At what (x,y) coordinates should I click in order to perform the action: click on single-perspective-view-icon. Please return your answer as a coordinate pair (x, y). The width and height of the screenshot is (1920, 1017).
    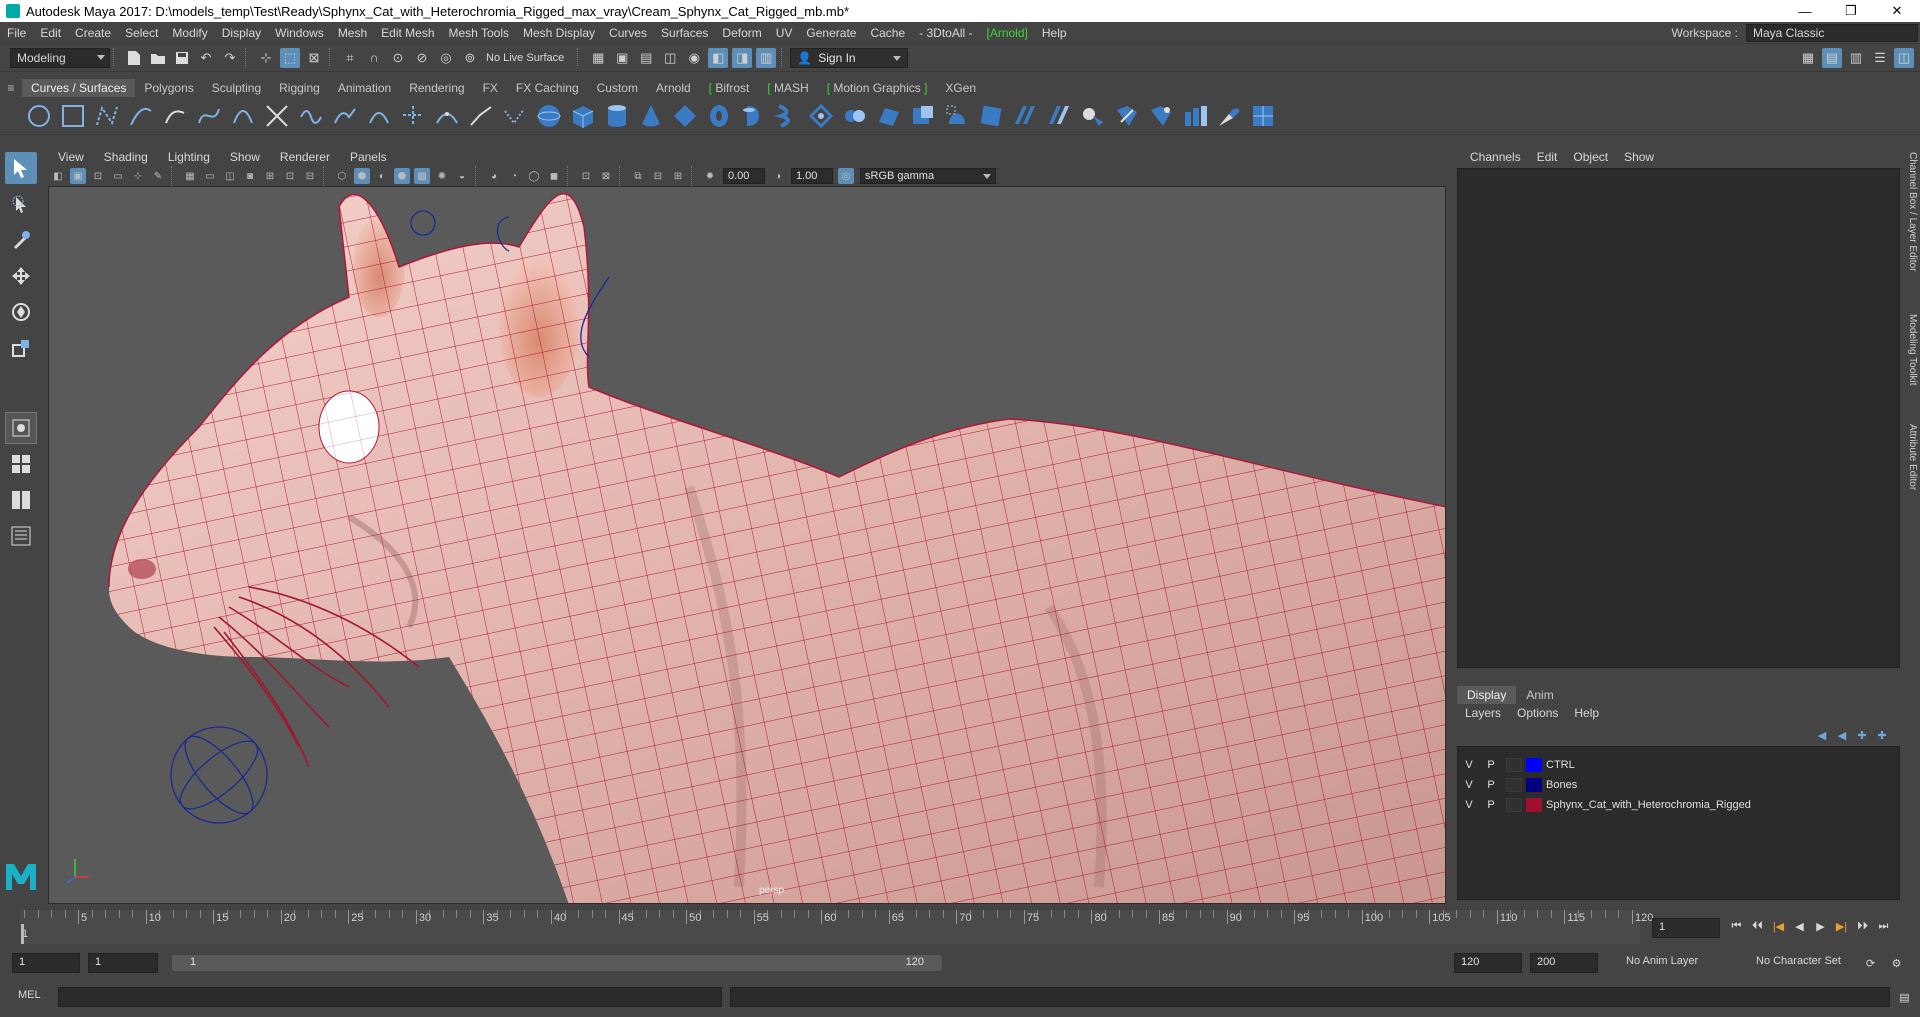
    Looking at the image, I should click on (21, 428).